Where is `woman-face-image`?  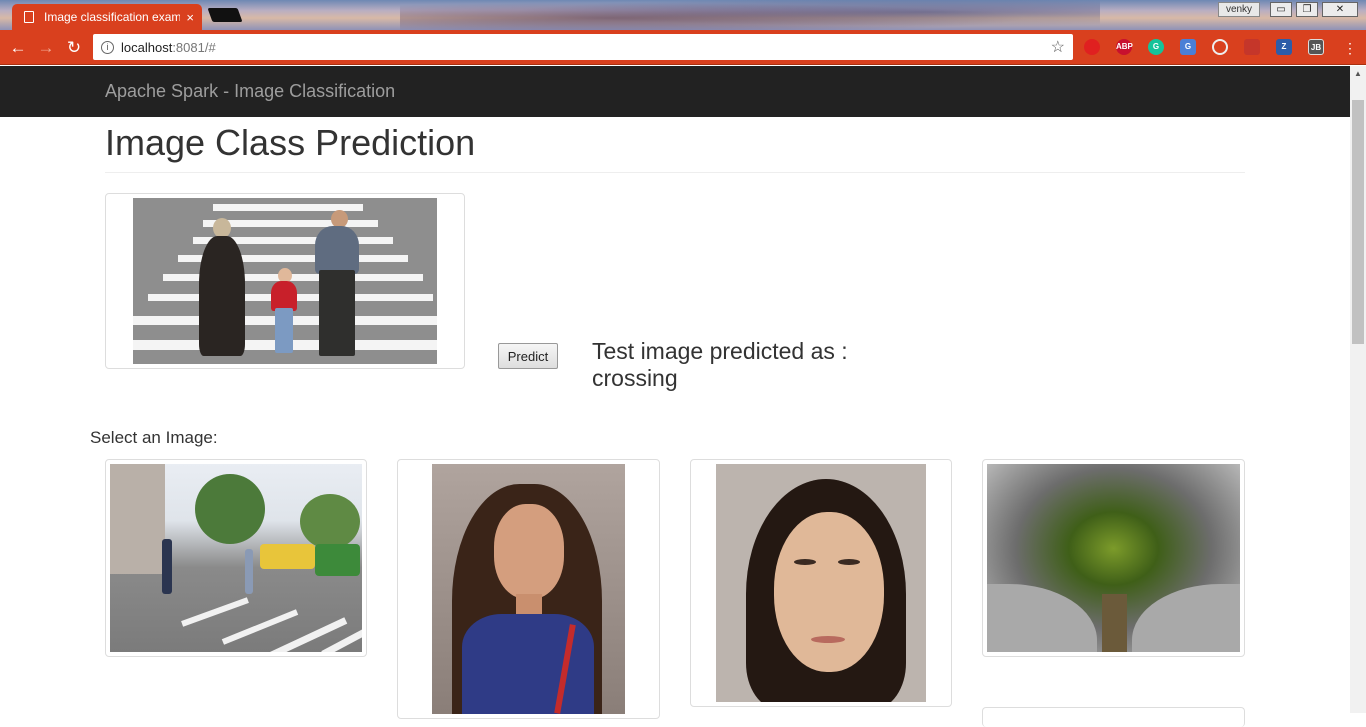 woman-face-image is located at coordinates (821, 583).